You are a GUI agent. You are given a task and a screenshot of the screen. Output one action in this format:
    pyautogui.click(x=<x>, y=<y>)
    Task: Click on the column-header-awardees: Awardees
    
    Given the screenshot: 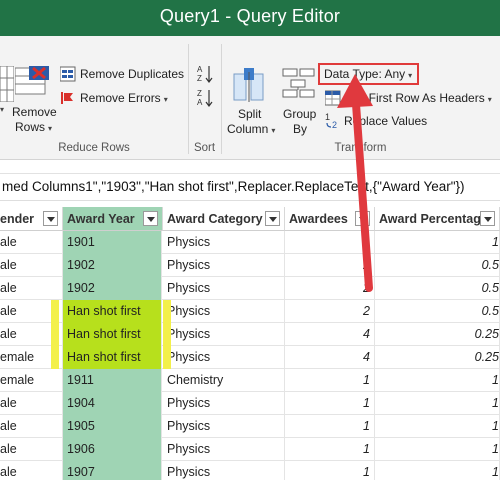 What is the action you would take?
    pyautogui.click(x=330, y=219)
    